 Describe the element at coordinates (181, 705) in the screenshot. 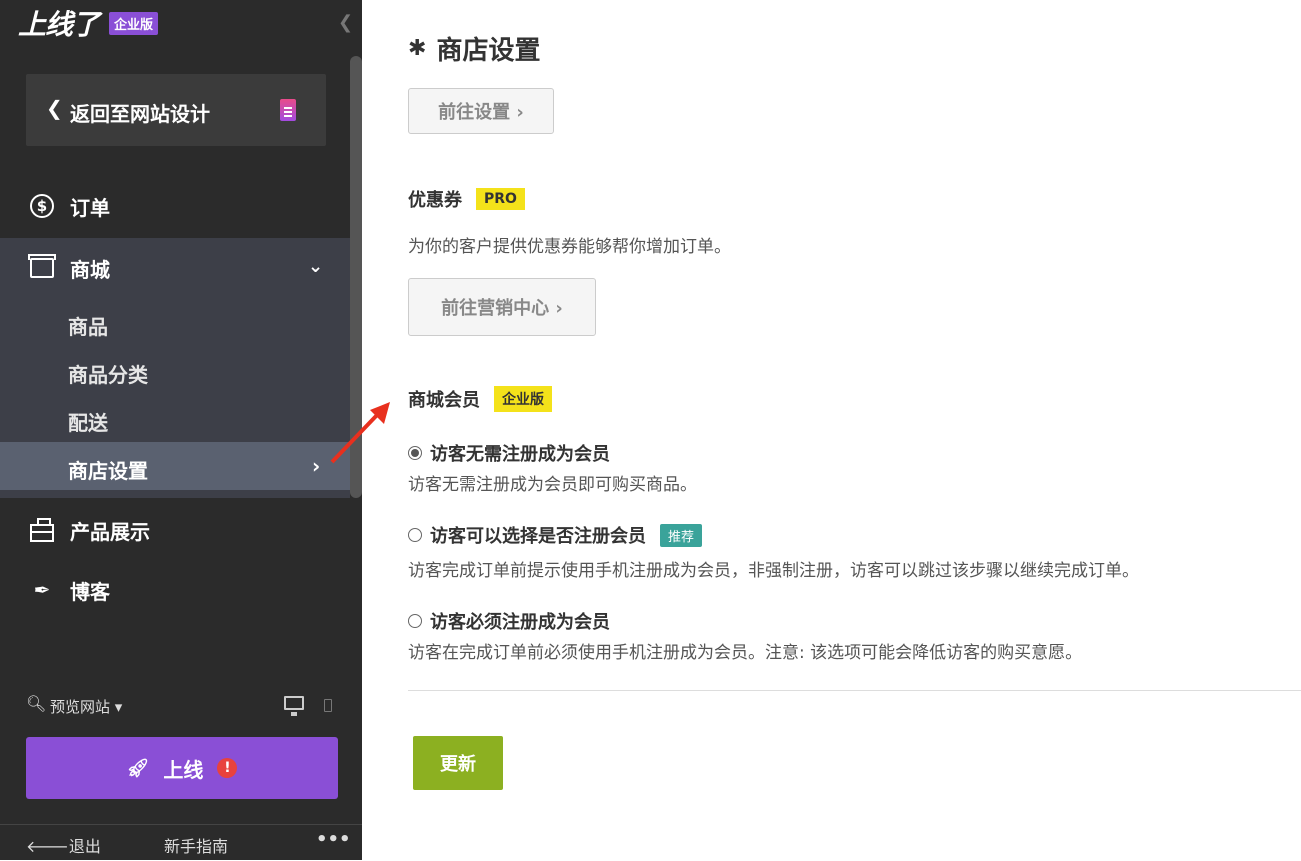

I see `preview-row: 🔍︎ 预览网站 ▾` at that location.